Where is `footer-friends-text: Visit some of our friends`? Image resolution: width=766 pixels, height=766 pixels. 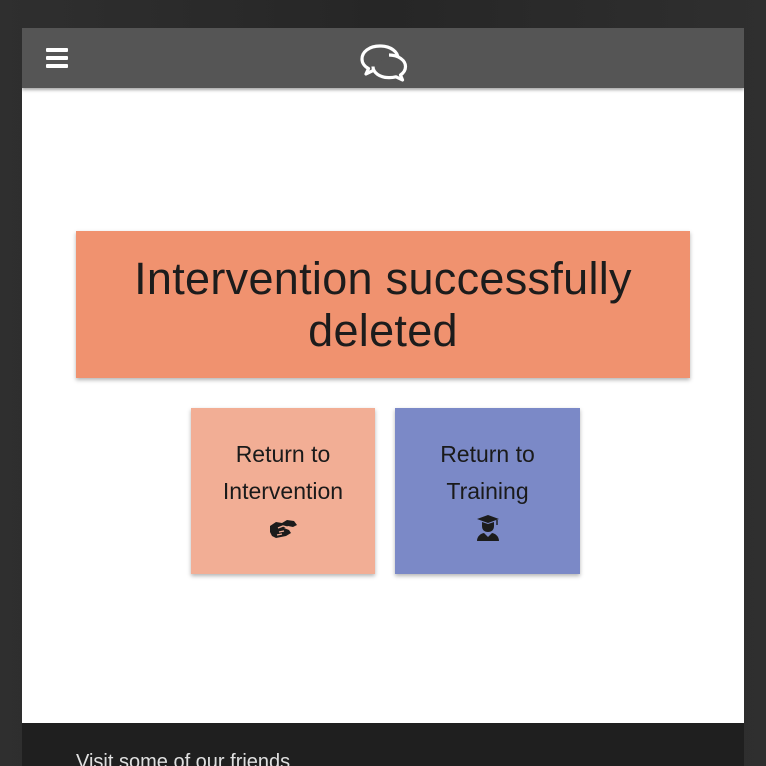 footer-friends-text: Visit some of our friends is located at coordinates (183, 758).